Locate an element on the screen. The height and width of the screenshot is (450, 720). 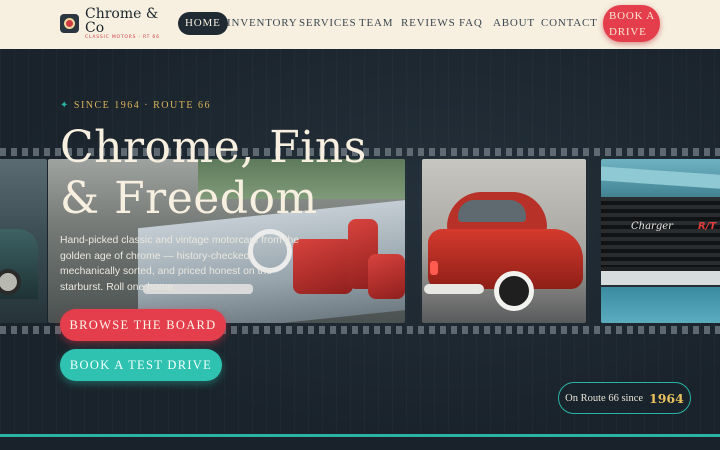
book-a-drive-button: BOOK A DRIVE is located at coordinates (631, 23).